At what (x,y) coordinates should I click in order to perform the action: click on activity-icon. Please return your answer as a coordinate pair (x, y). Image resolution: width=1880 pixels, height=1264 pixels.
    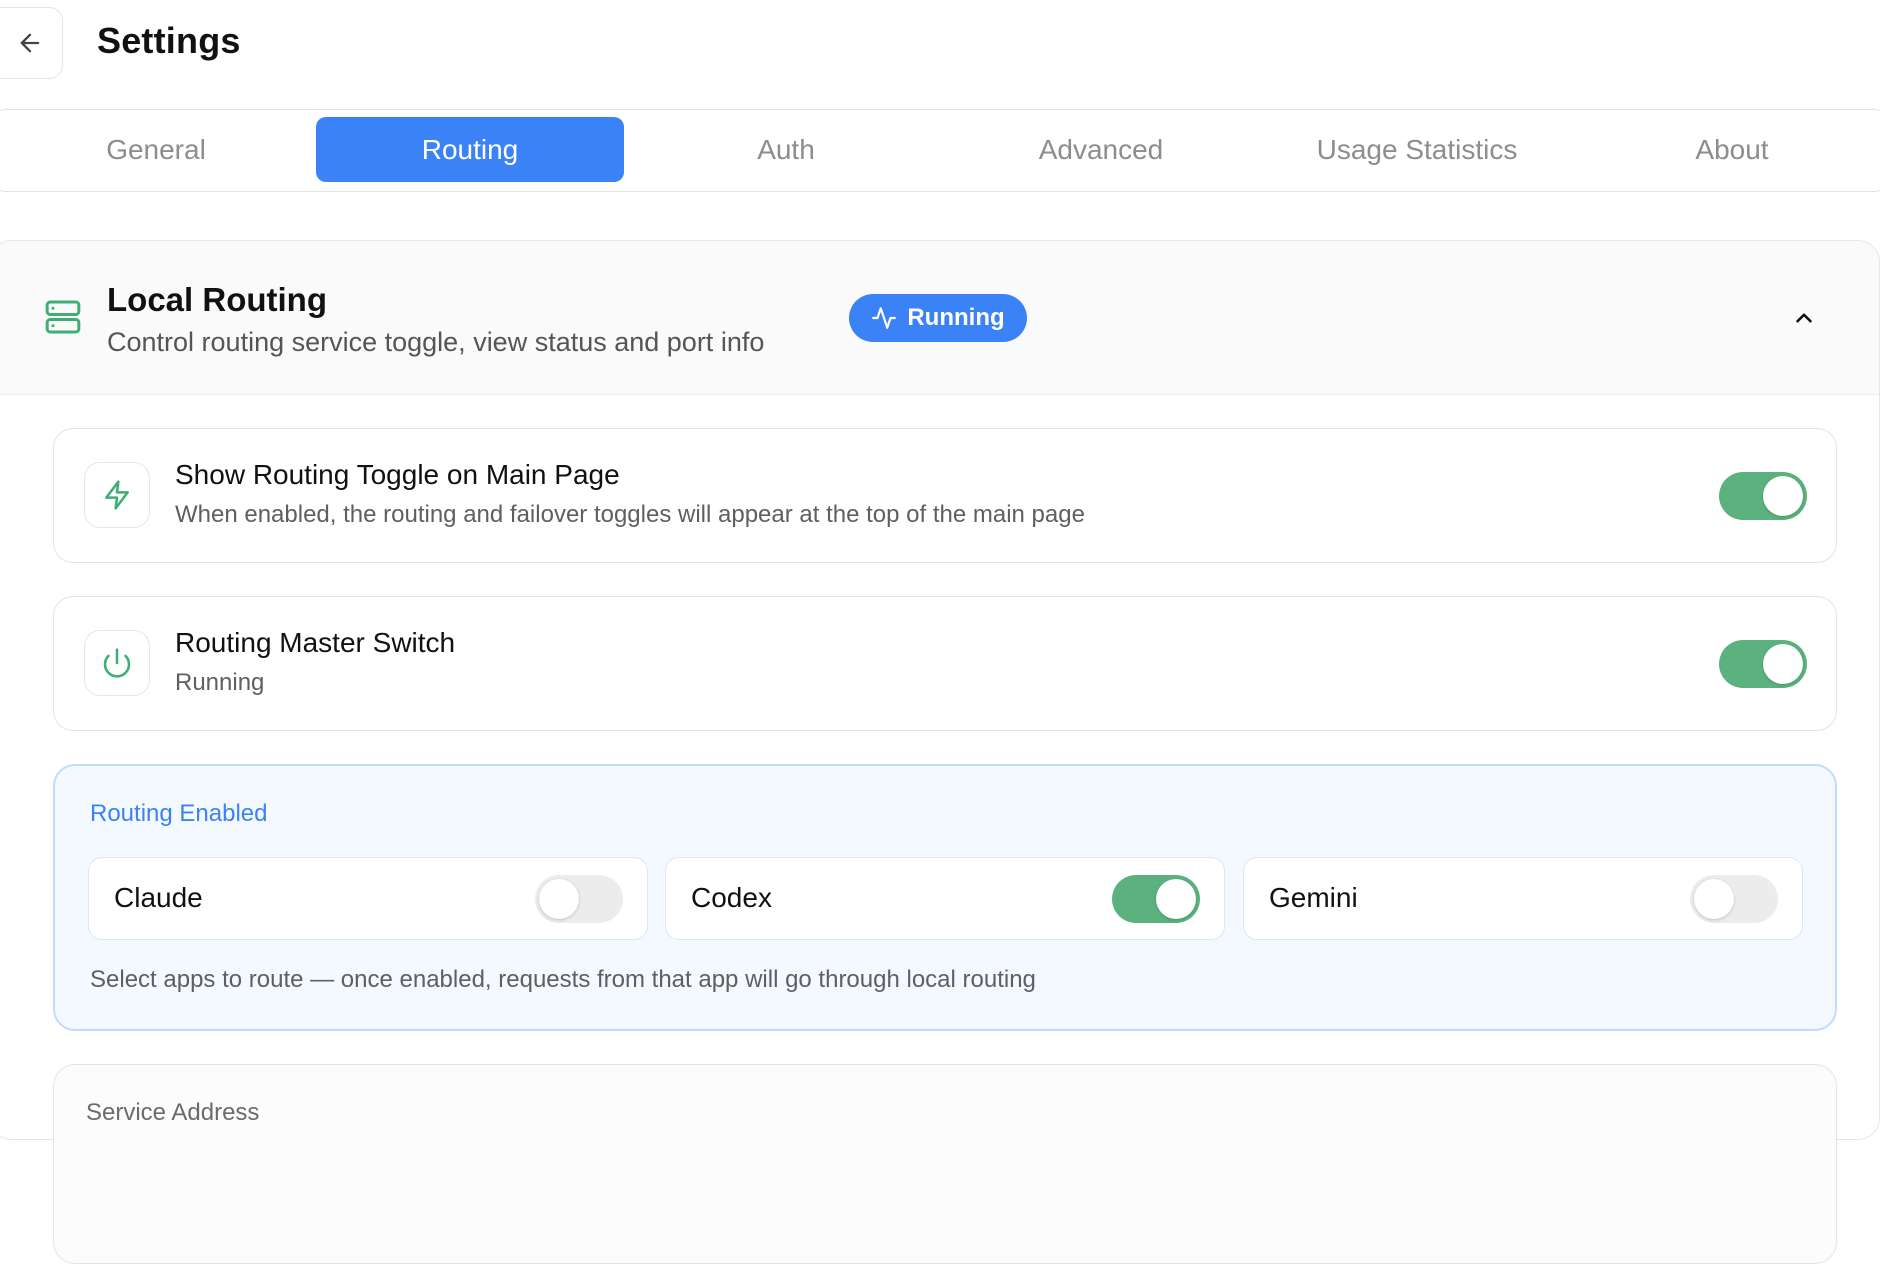
    Looking at the image, I should click on (884, 318).